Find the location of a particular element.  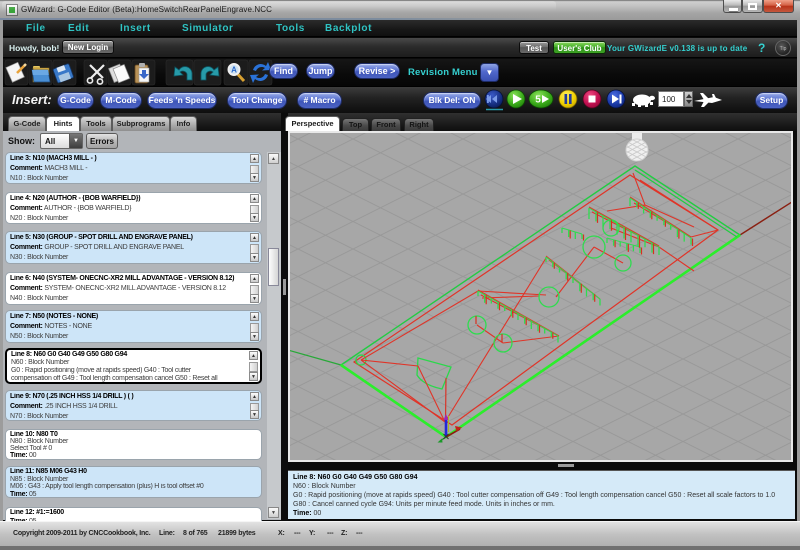

svg-text: A is located at coordinates (234, 70).